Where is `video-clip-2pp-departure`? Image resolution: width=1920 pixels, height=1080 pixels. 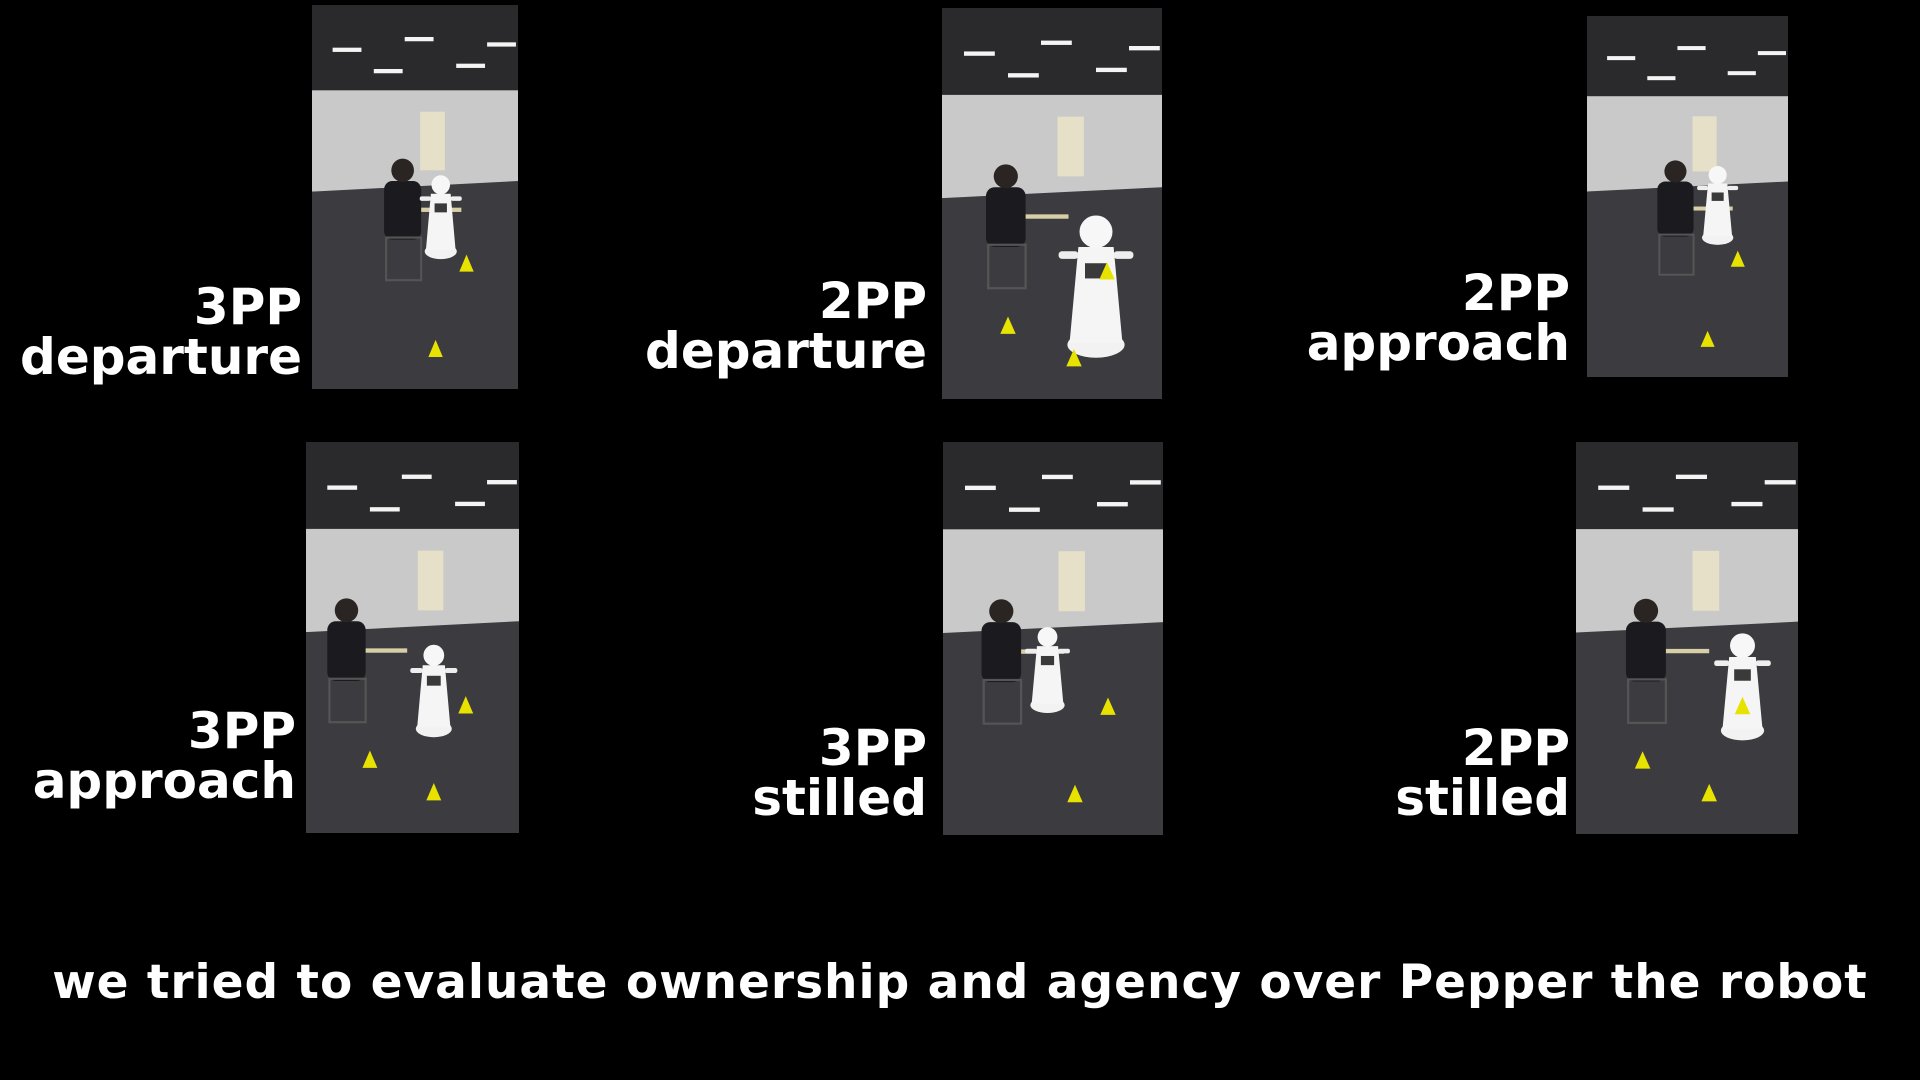
video-clip-2pp-departure is located at coordinates (1052, 203).